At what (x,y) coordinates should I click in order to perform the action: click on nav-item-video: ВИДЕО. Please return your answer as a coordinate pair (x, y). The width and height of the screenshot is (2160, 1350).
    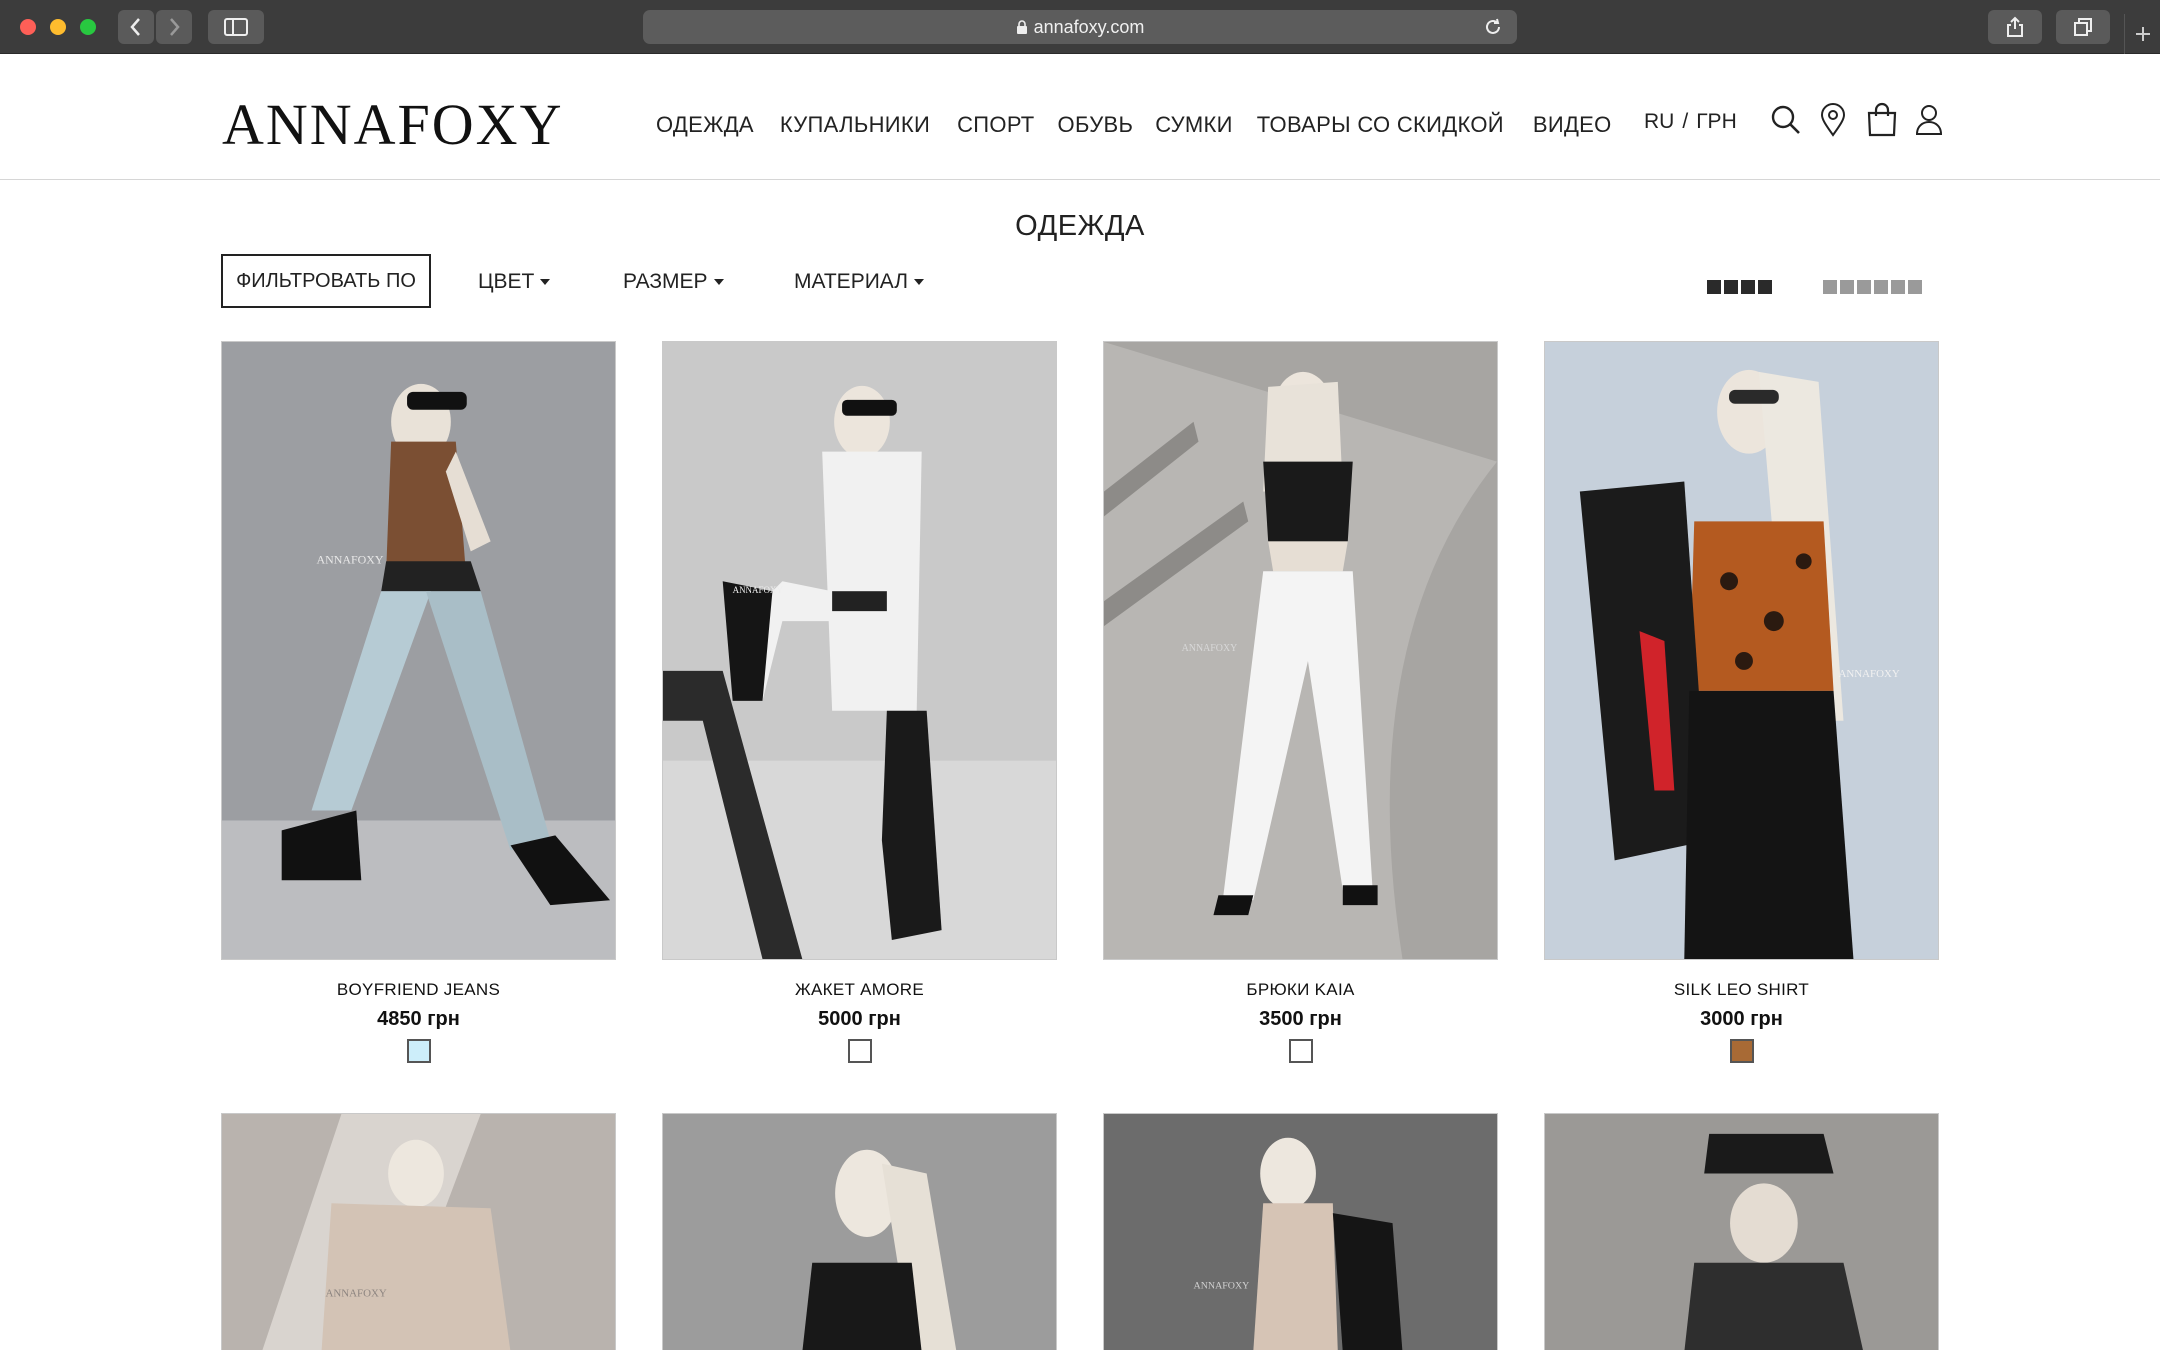
    Looking at the image, I should click on (1572, 125).